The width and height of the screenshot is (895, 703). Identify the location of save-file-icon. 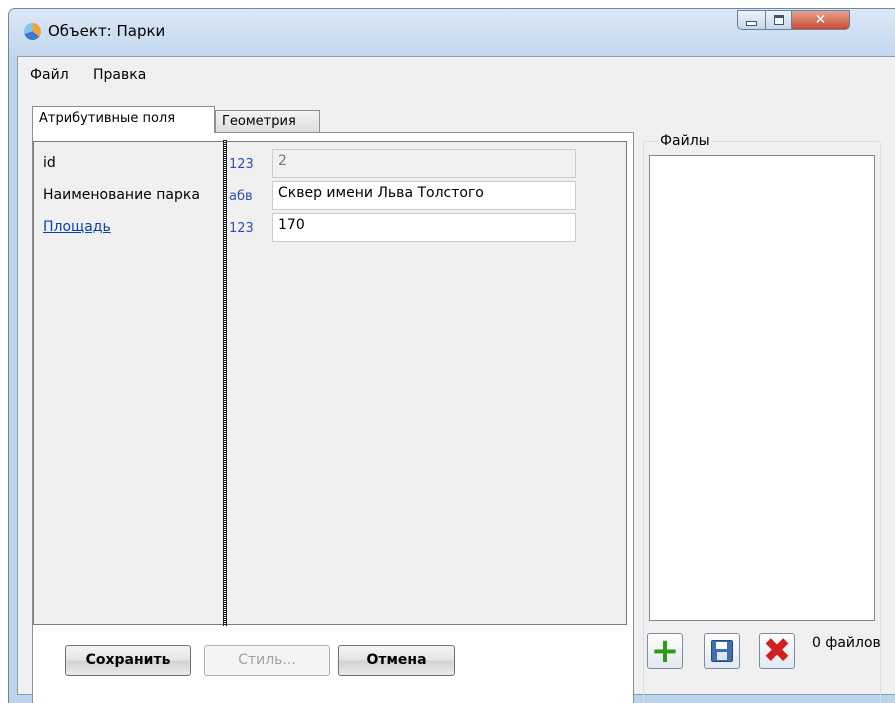
(722, 651).